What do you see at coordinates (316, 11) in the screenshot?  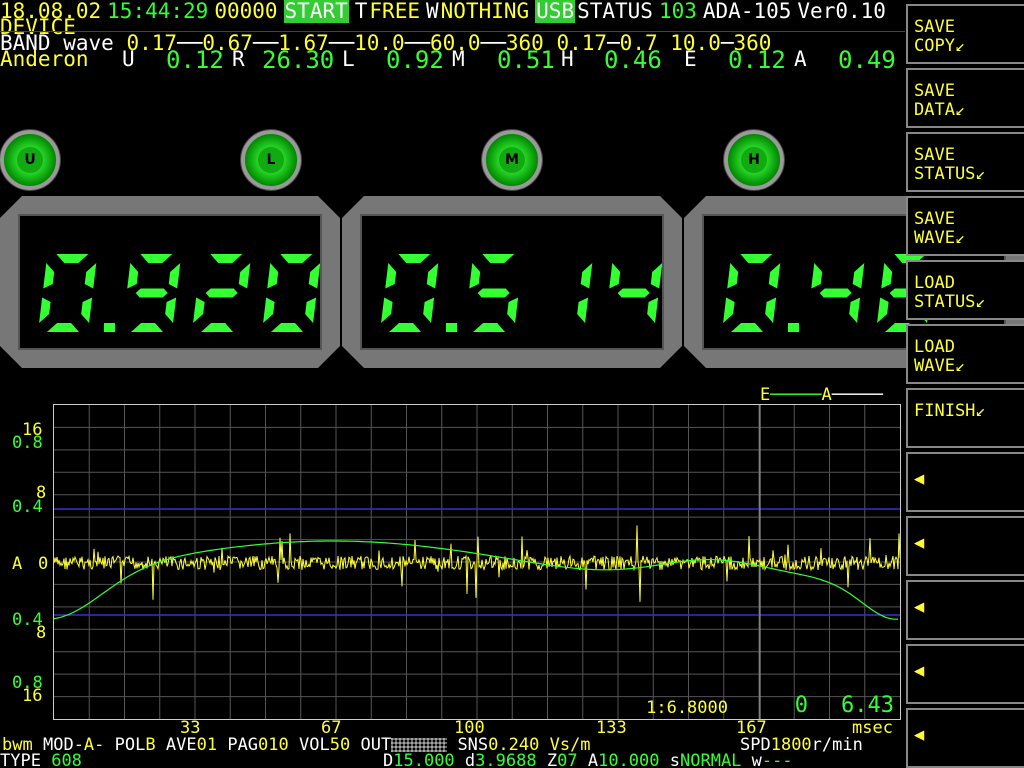 I see `start-badge: START` at bounding box center [316, 11].